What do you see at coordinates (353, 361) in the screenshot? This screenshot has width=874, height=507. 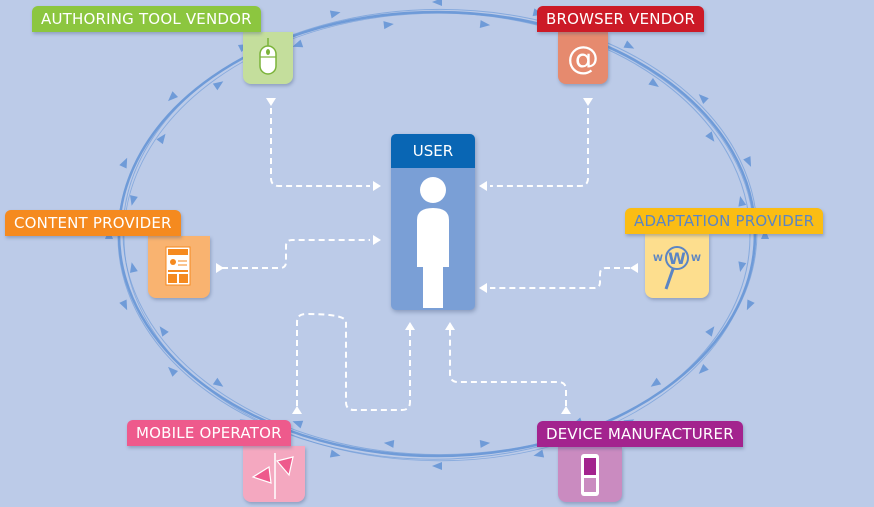 I see `mobile-connector` at bounding box center [353, 361].